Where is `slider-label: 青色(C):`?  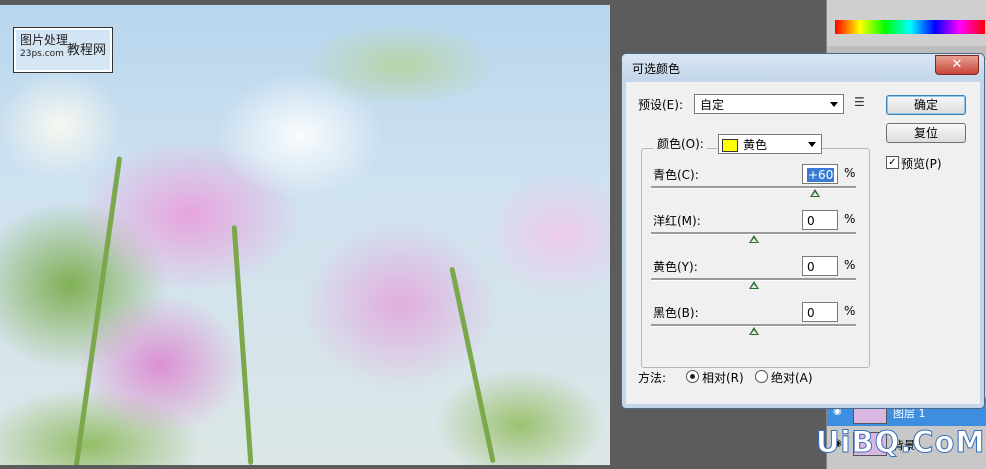
slider-label: 青色(C): is located at coordinates (676, 175).